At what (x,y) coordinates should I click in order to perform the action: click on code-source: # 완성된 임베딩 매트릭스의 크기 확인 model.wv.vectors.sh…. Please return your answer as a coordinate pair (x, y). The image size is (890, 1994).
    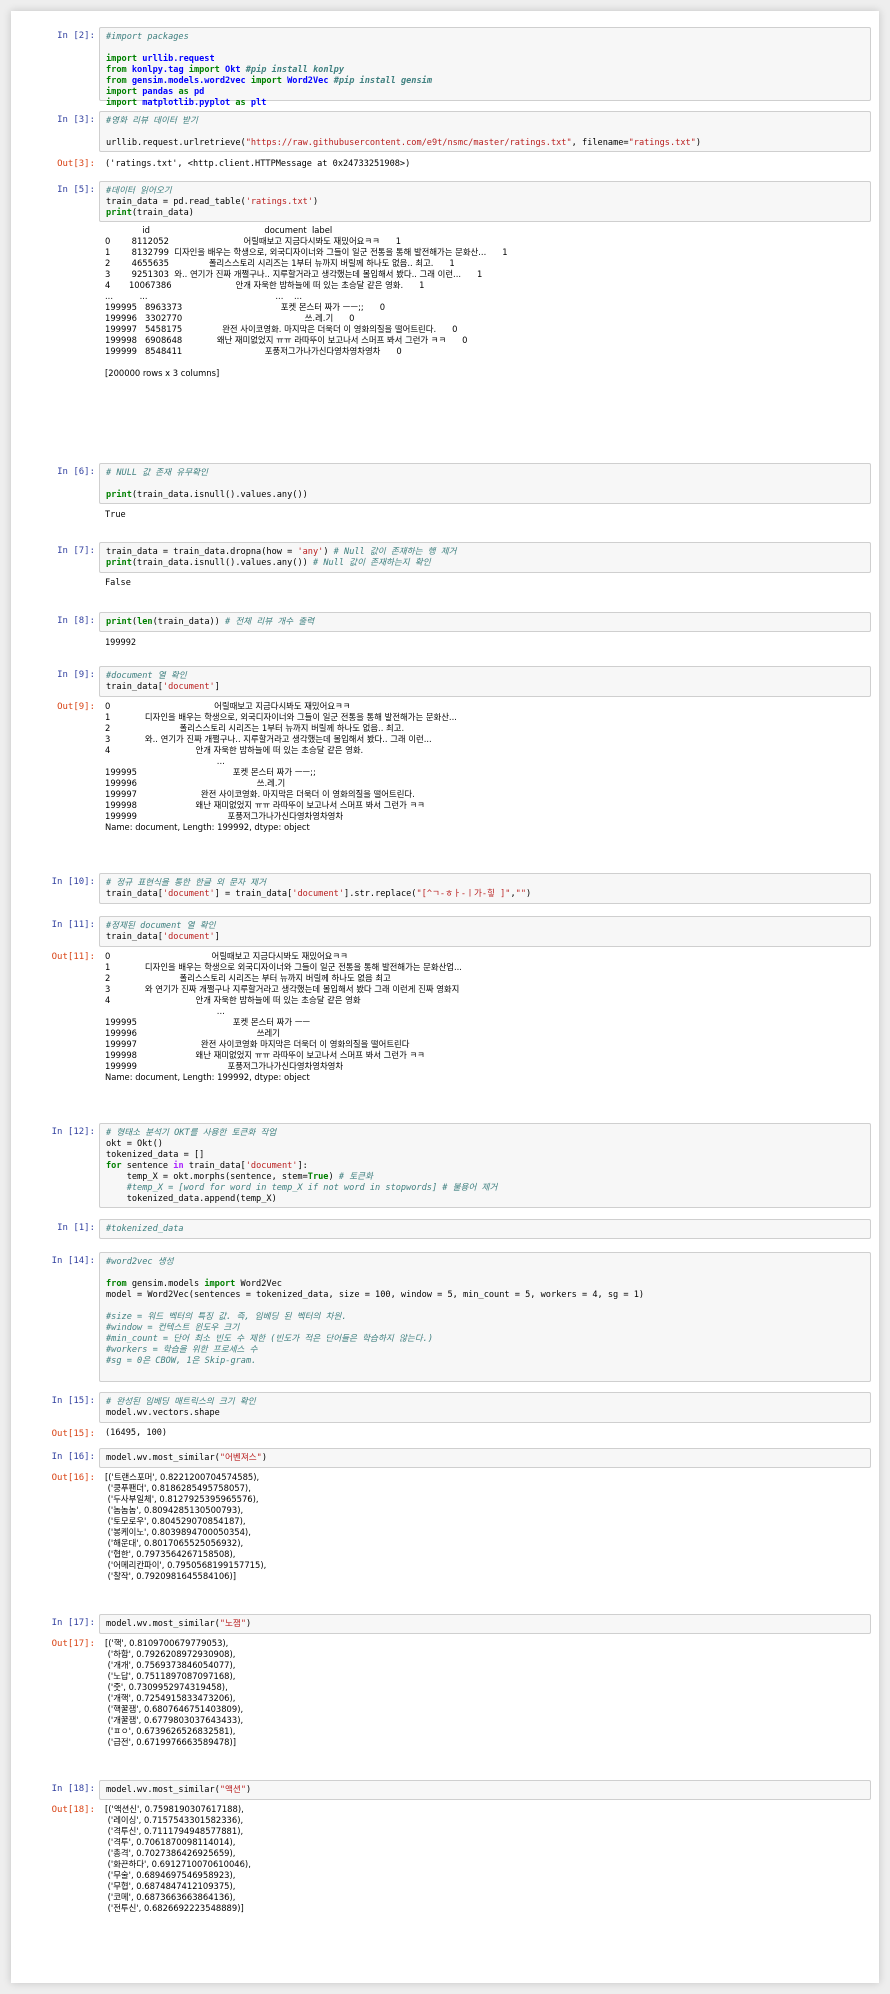
    Looking at the image, I should click on (181, 1407).